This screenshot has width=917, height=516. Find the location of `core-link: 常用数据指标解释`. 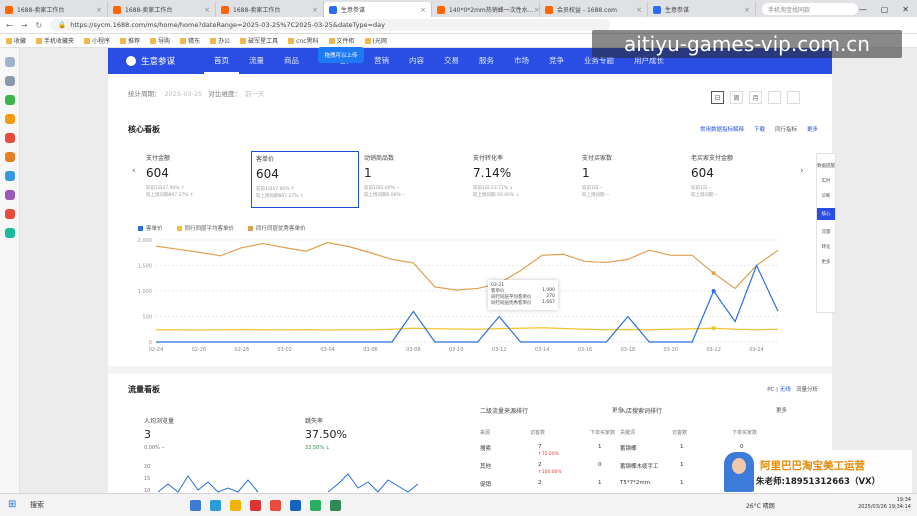

core-link: 常用数据指标解释 is located at coordinates (722, 129).